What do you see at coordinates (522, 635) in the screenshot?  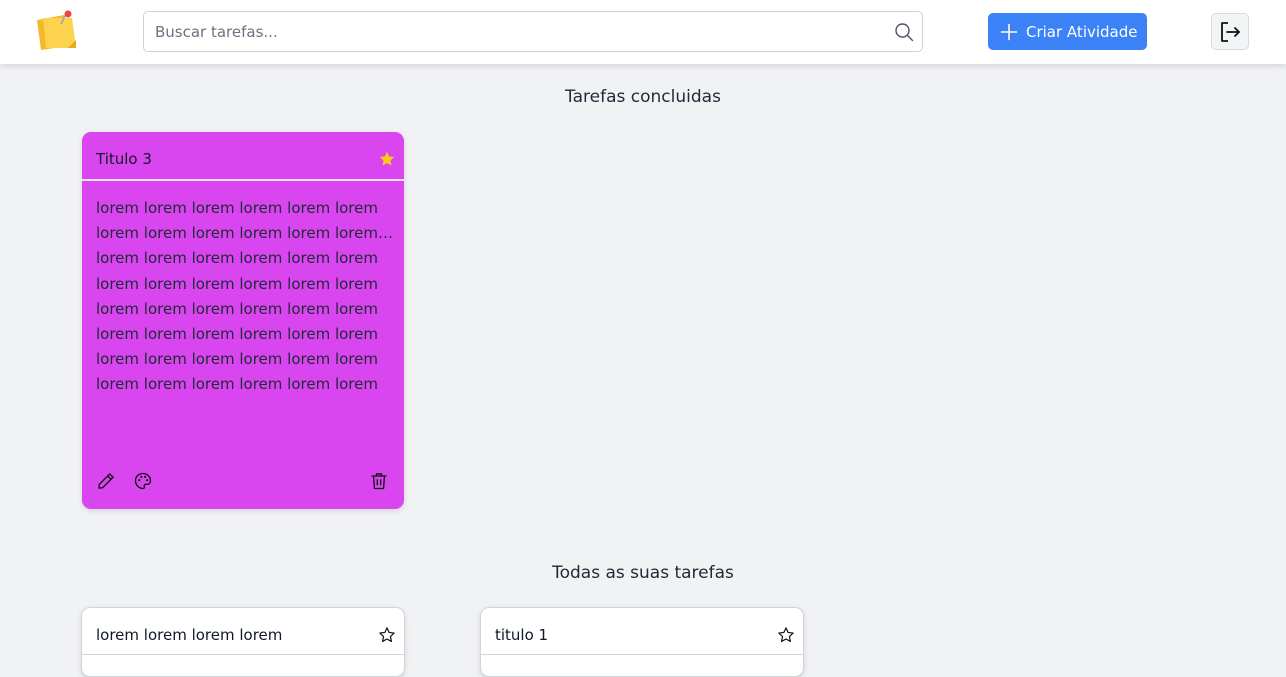 I see `task-title: titulo 1` at bounding box center [522, 635].